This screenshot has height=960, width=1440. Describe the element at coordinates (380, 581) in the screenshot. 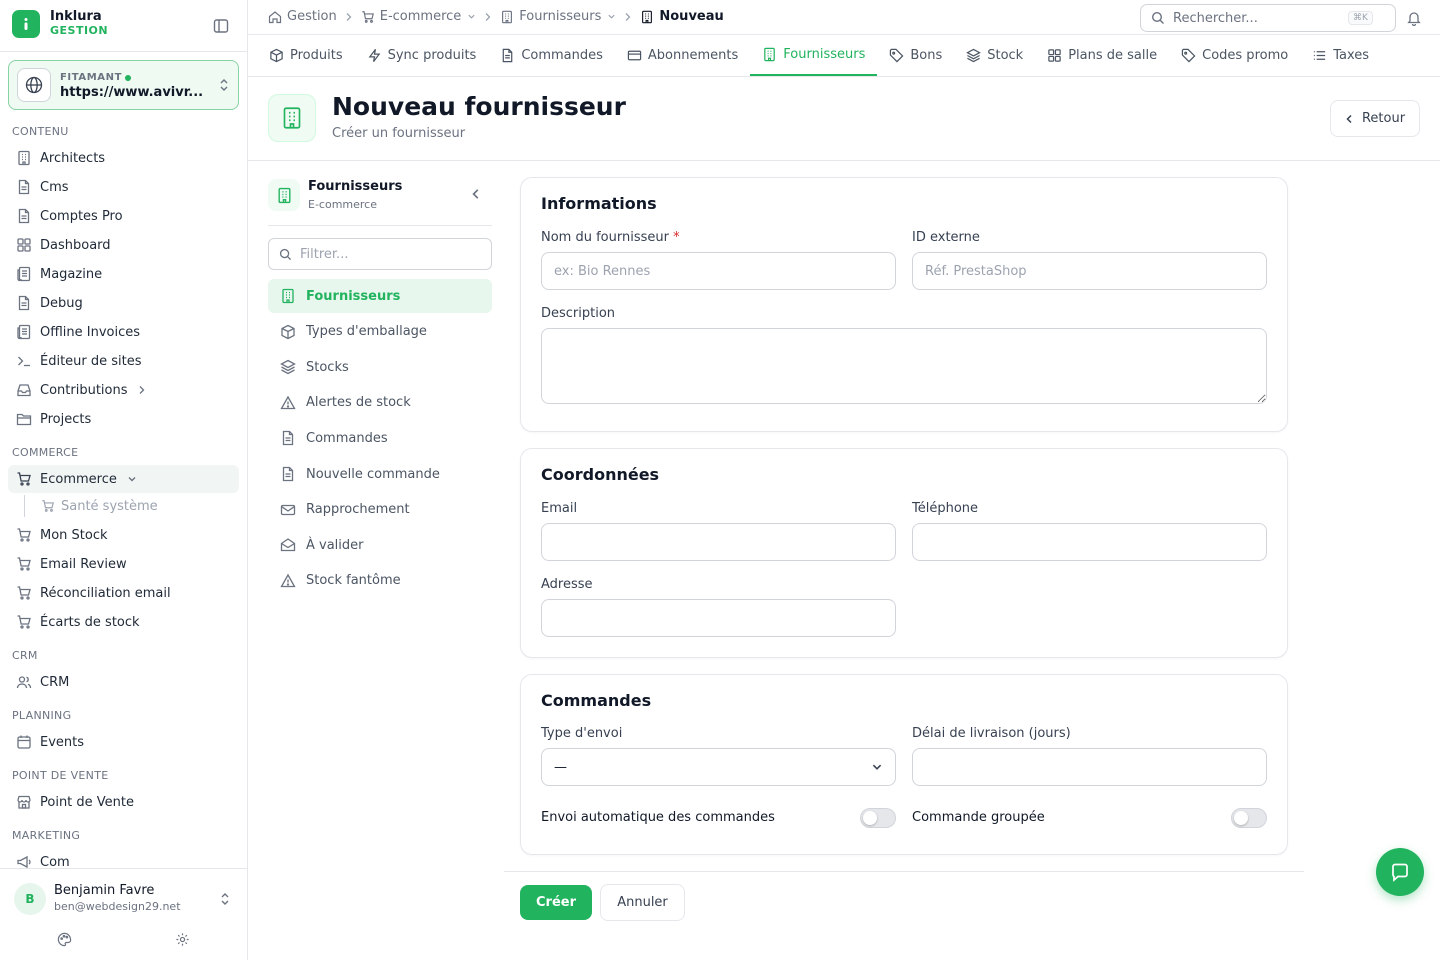

I see `subnav-item: Stock fantôme` at that location.